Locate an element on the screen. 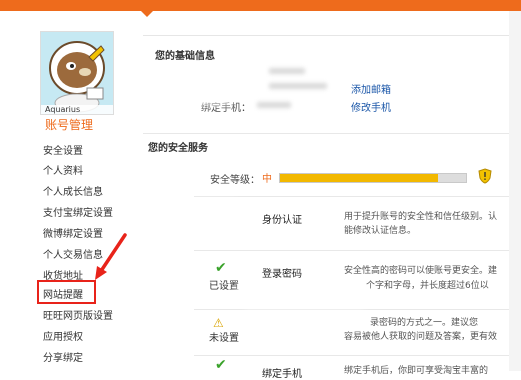 The width and height of the screenshot is (521, 380). security-level-bar is located at coordinates (373, 178).